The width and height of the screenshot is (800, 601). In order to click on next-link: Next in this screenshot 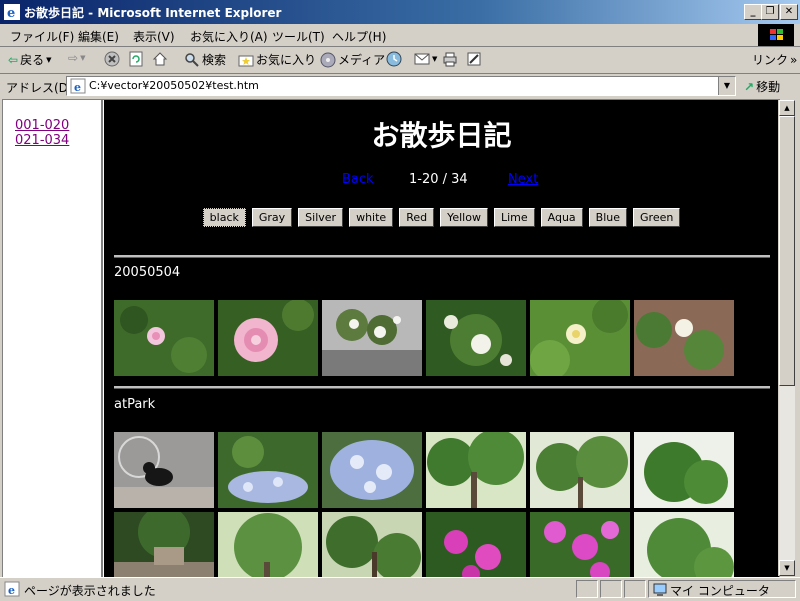, I will do `click(523, 179)`.